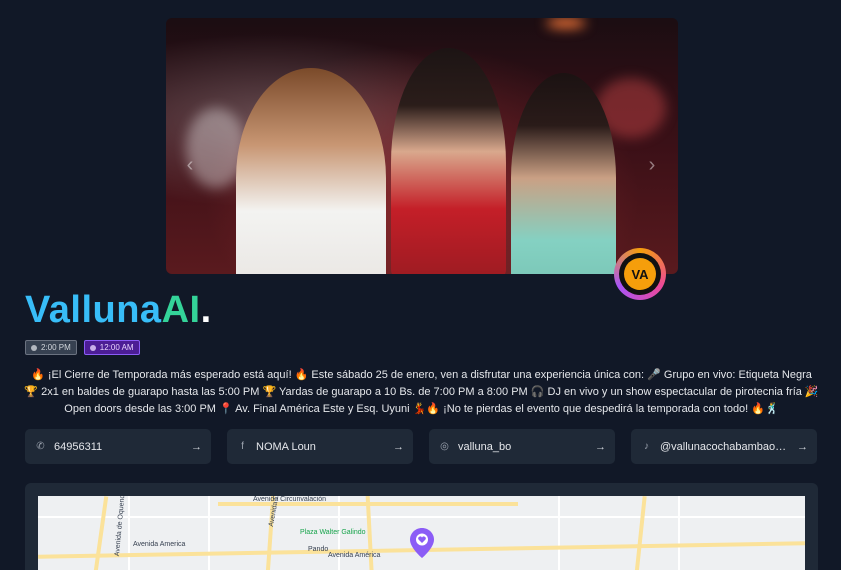 The width and height of the screenshot is (841, 570). What do you see at coordinates (652, 165) in the screenshot?
I see `hero-next-icon: ›` at bounding box center [652, 165].